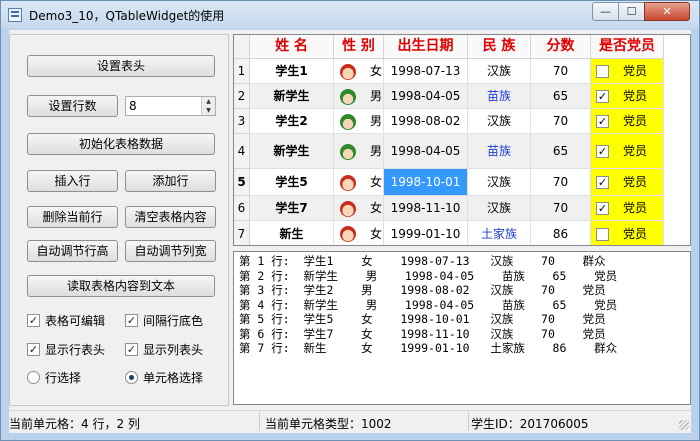 This screenshot has height=441, width=700. What do you see at coordinates (359, 47) in the screenshot?
I see `column-header-gender: 性 别` at bounding box center [359, 47].